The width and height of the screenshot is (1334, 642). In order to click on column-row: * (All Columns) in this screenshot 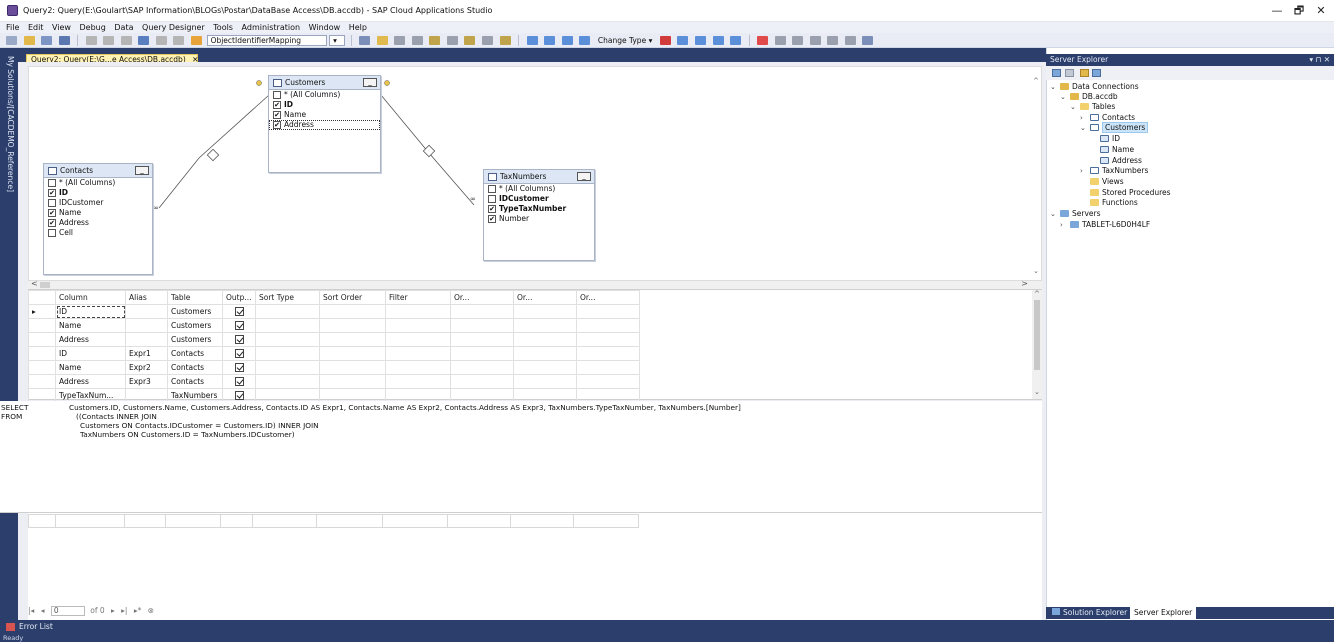, I will do `click(539, 189)`.